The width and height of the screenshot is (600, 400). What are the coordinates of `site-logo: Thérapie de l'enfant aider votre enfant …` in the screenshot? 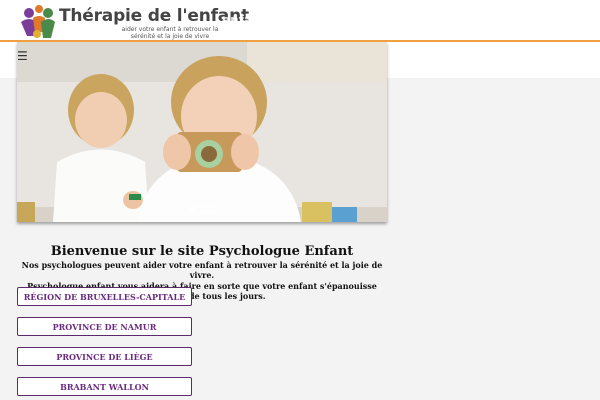 It's located at (132, 21).